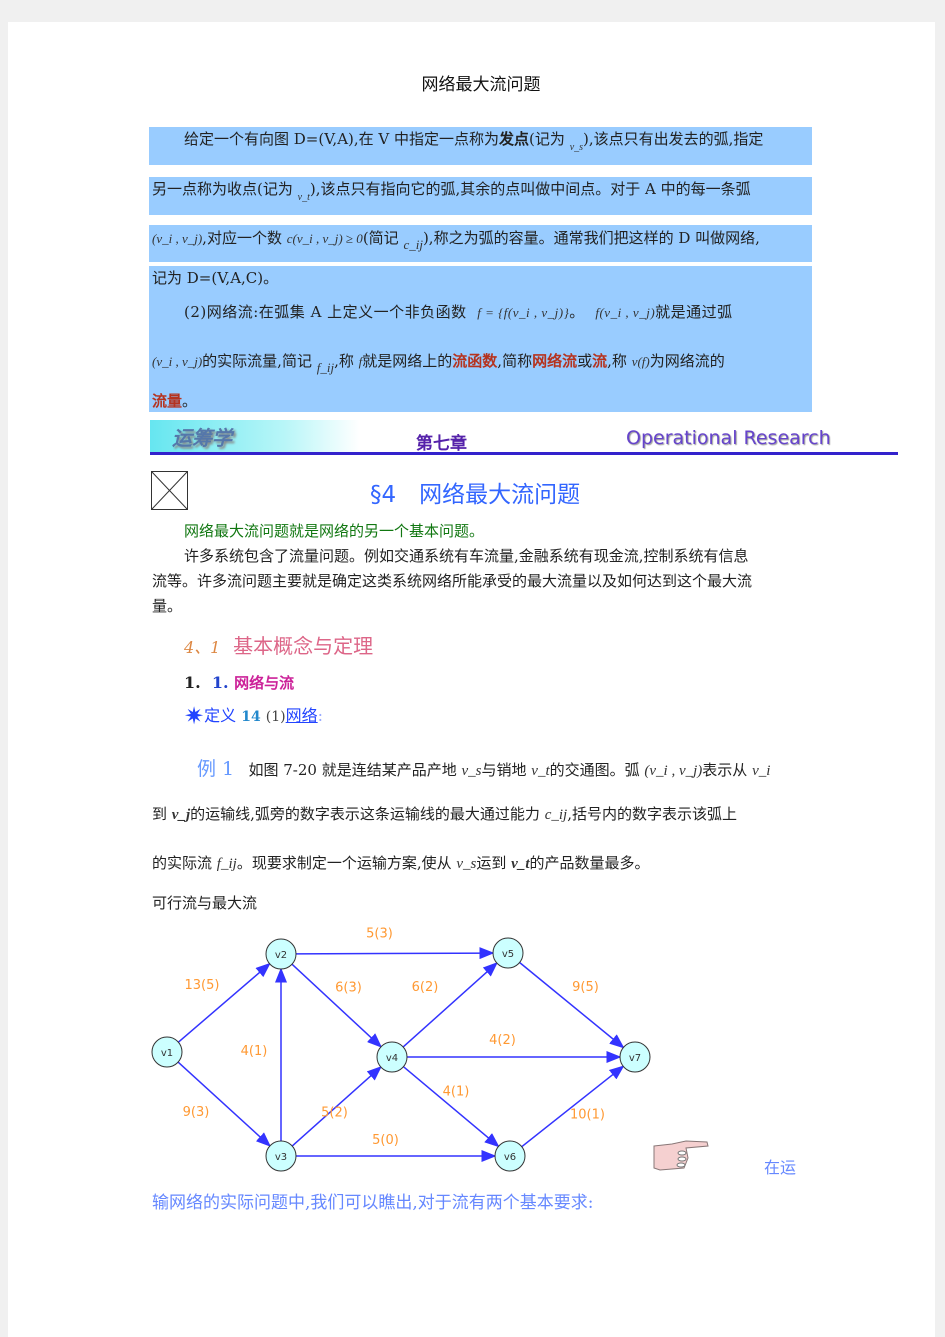  Describe the element at coordinates (508, 954) in the screenshot. I see `node-label: v5` at that location.